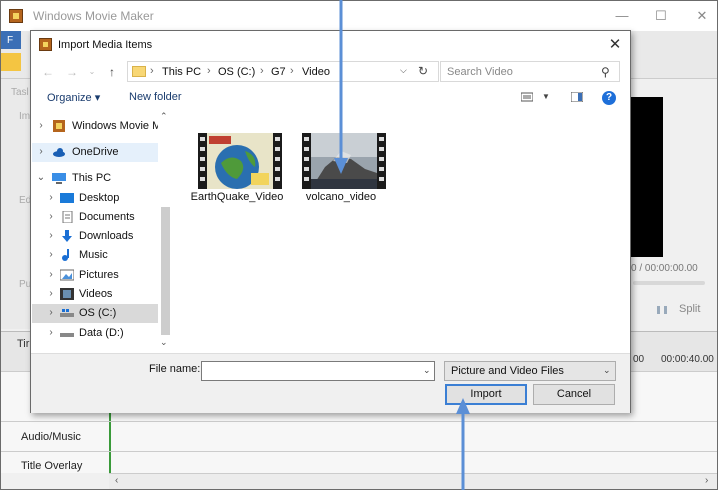  I want to click on change-view-icon, so click(527, 97).